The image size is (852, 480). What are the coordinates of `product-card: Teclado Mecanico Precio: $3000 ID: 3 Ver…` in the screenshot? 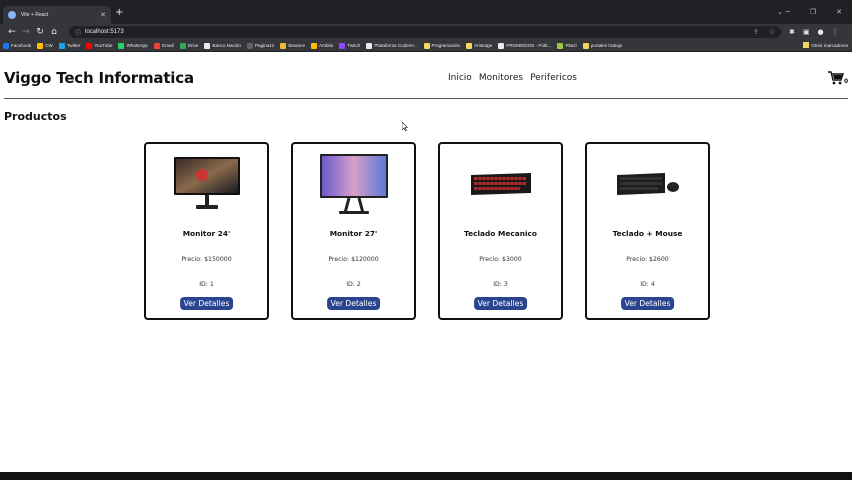 It's located at (500, 231).